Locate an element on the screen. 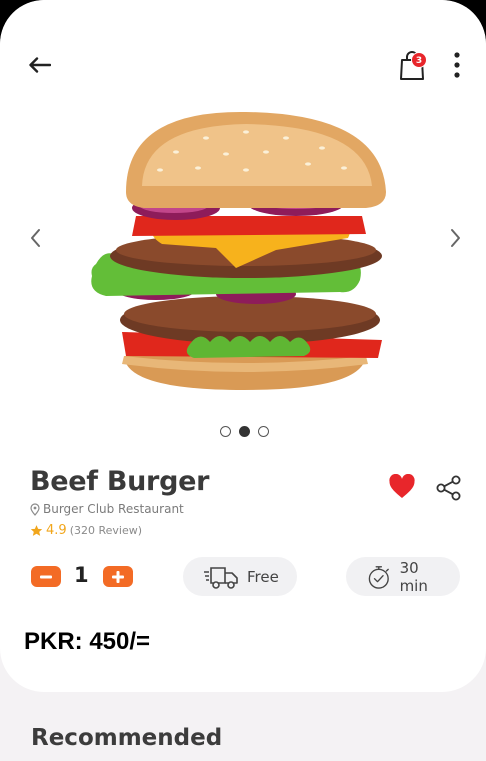 Image resolution: width=486 pixels, height=761 pixels. delivery-info: Free is located at coordinates (240, 576).